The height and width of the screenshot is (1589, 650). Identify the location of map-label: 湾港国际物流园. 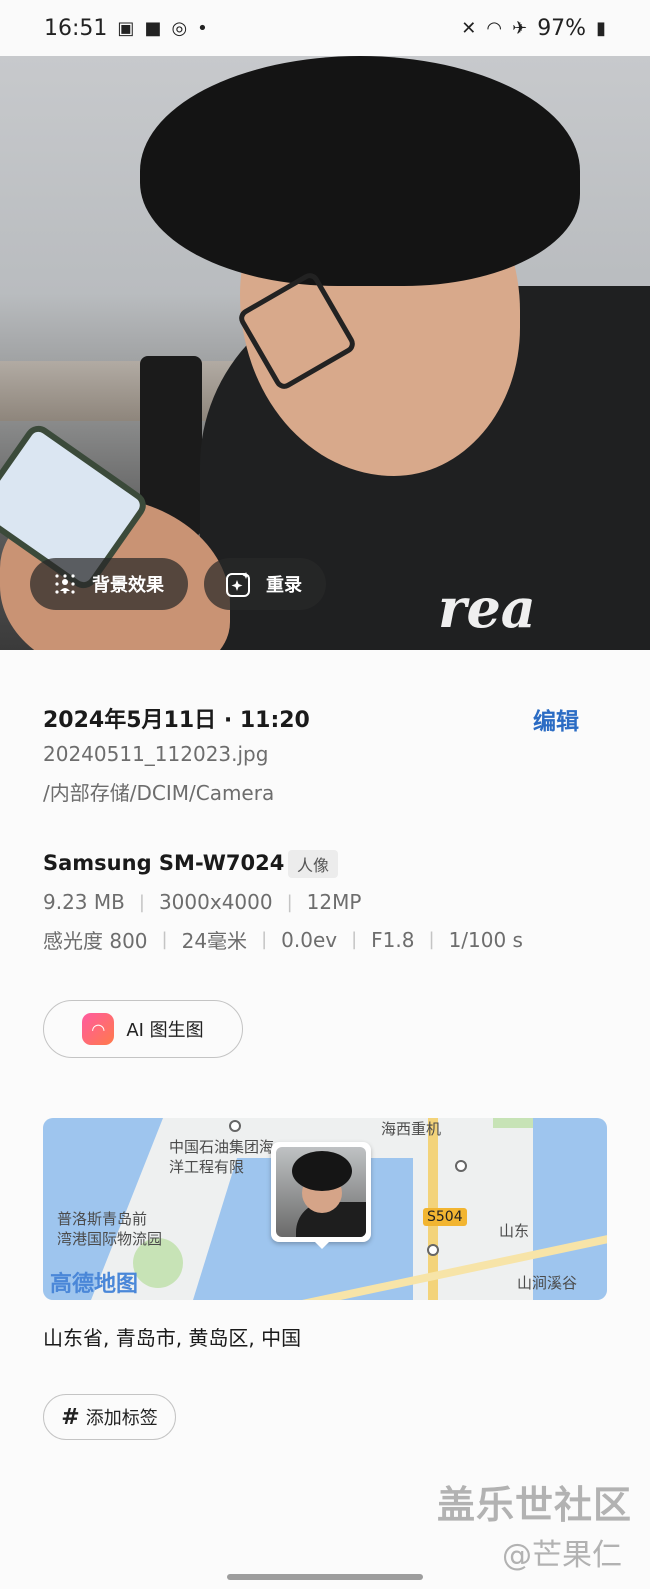
(110, 1239).